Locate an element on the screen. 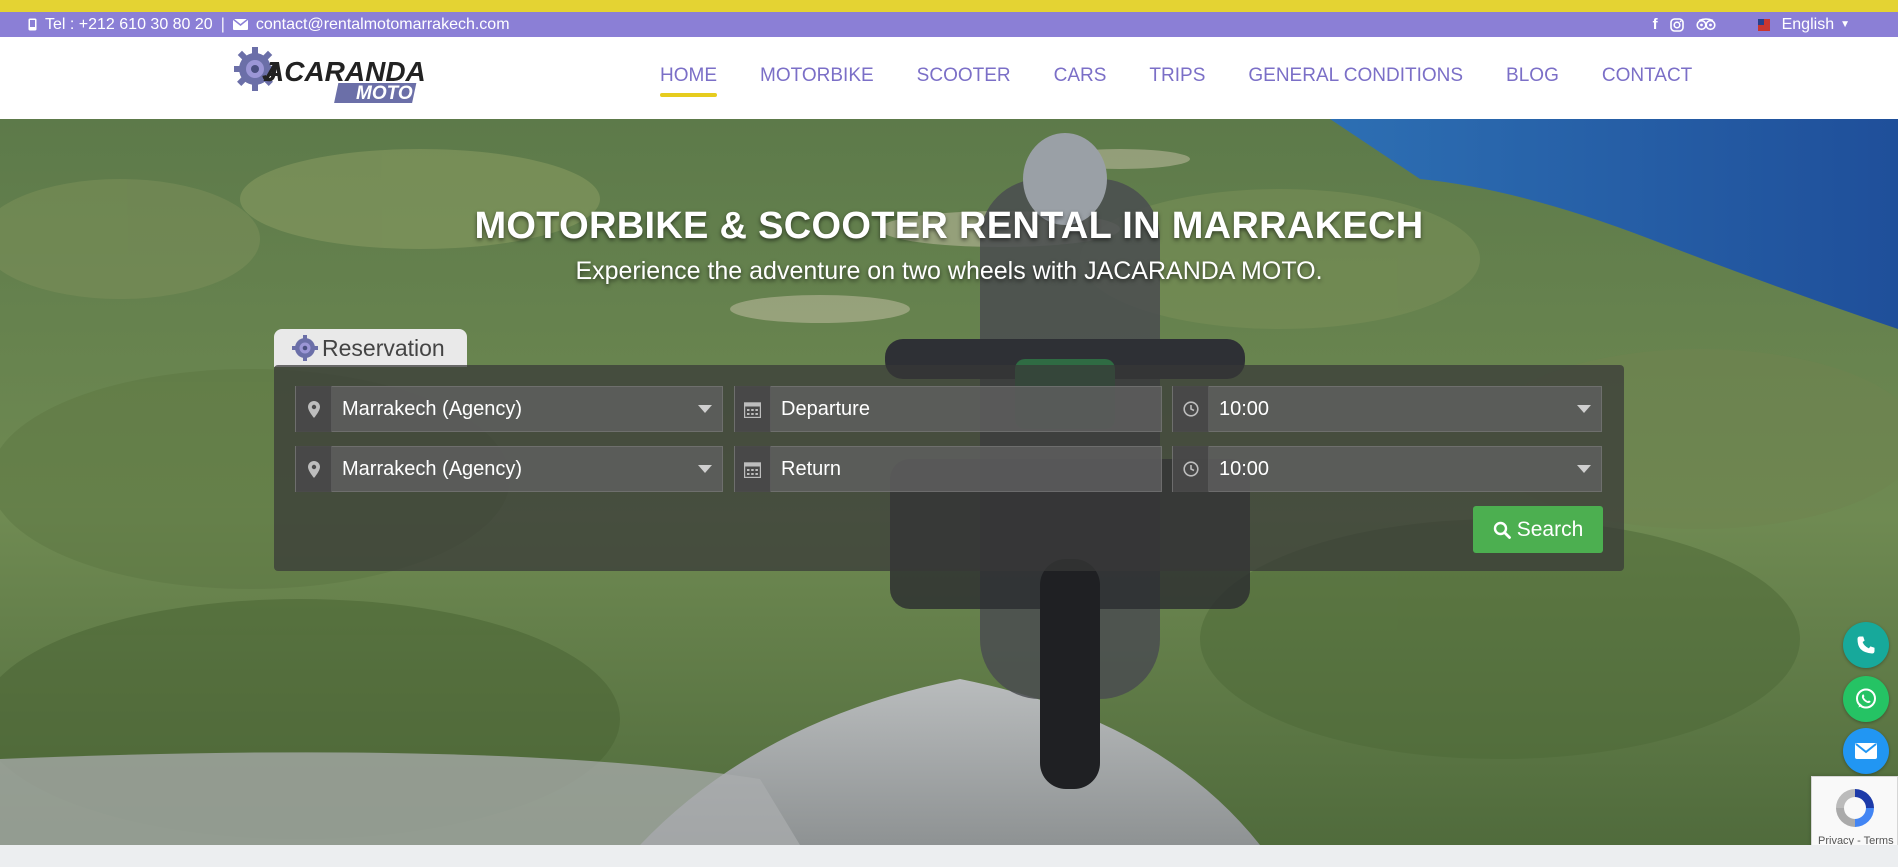 The image size is (1898, 867). facebook-icon: f is located at coordinates (1655, 24).